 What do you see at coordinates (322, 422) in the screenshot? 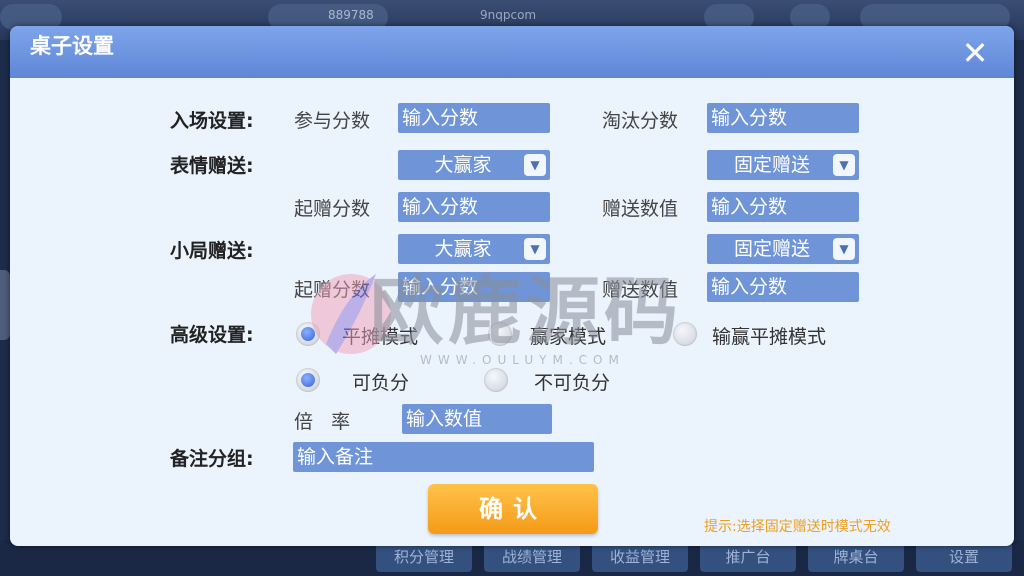
I see `rate-label: 倍 率` at bounding box center [322, 422].